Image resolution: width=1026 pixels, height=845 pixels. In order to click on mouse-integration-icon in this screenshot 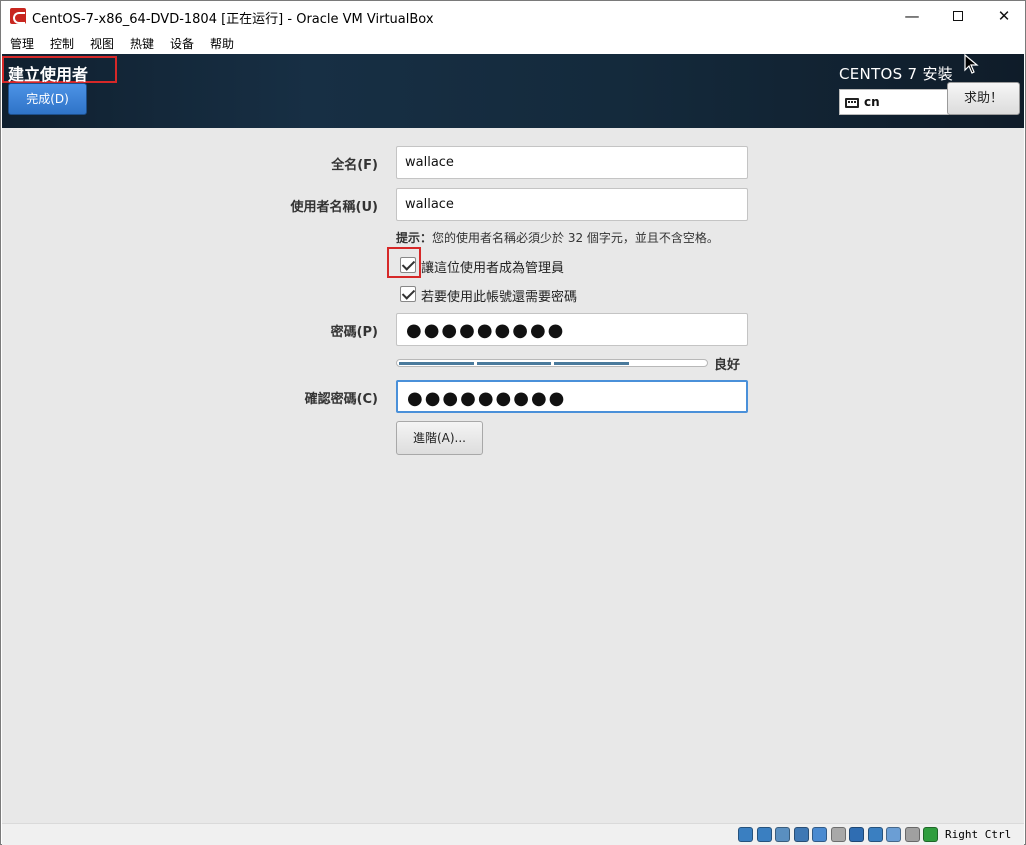, I will do `click(912, 834)`.